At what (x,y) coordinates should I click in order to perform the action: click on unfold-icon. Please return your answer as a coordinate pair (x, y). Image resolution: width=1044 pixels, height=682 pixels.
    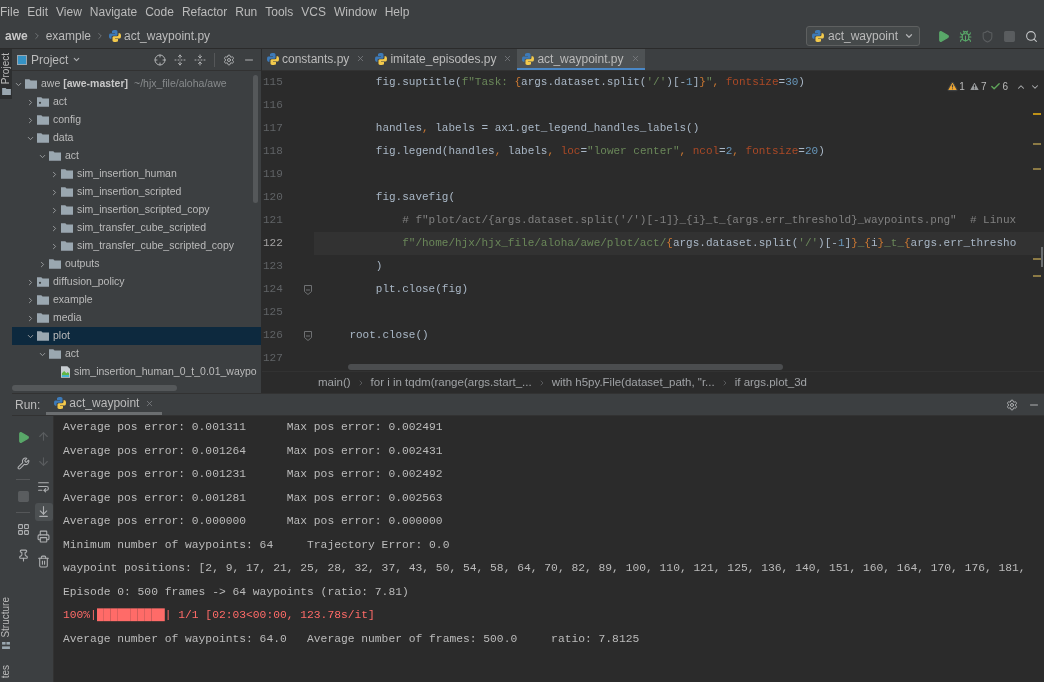
    Looking at the image, I should click on (180, 59).